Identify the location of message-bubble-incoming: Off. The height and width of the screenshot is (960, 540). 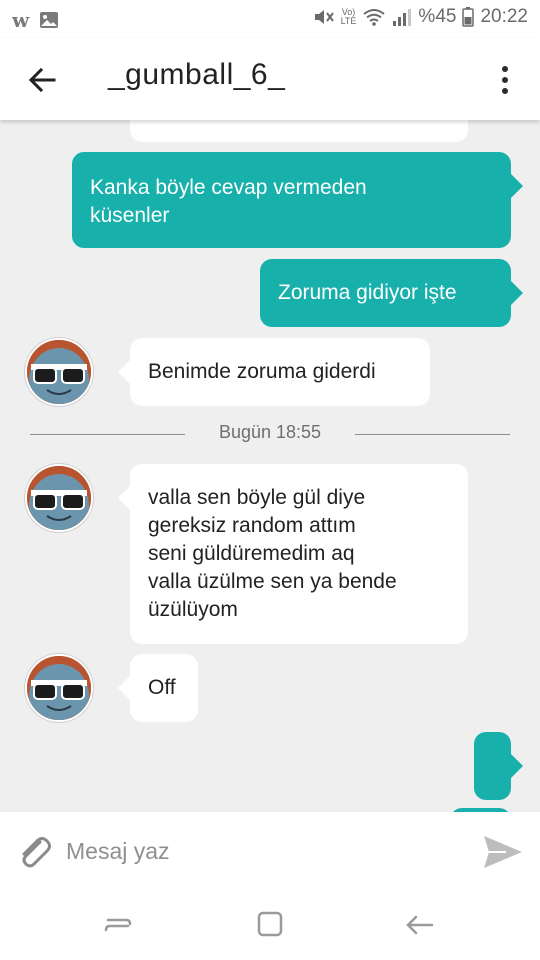
(158, 688).